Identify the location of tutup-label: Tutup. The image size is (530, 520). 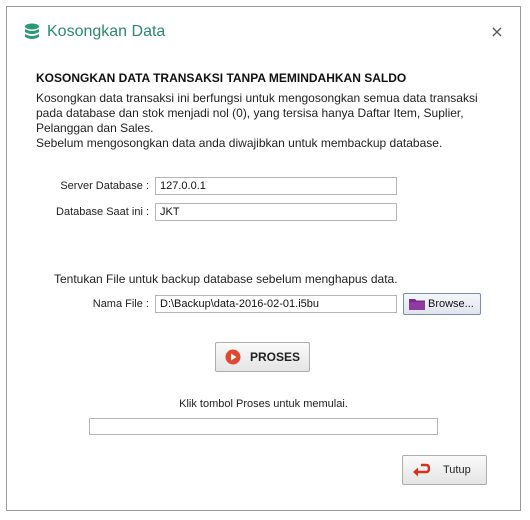
(457, 470).